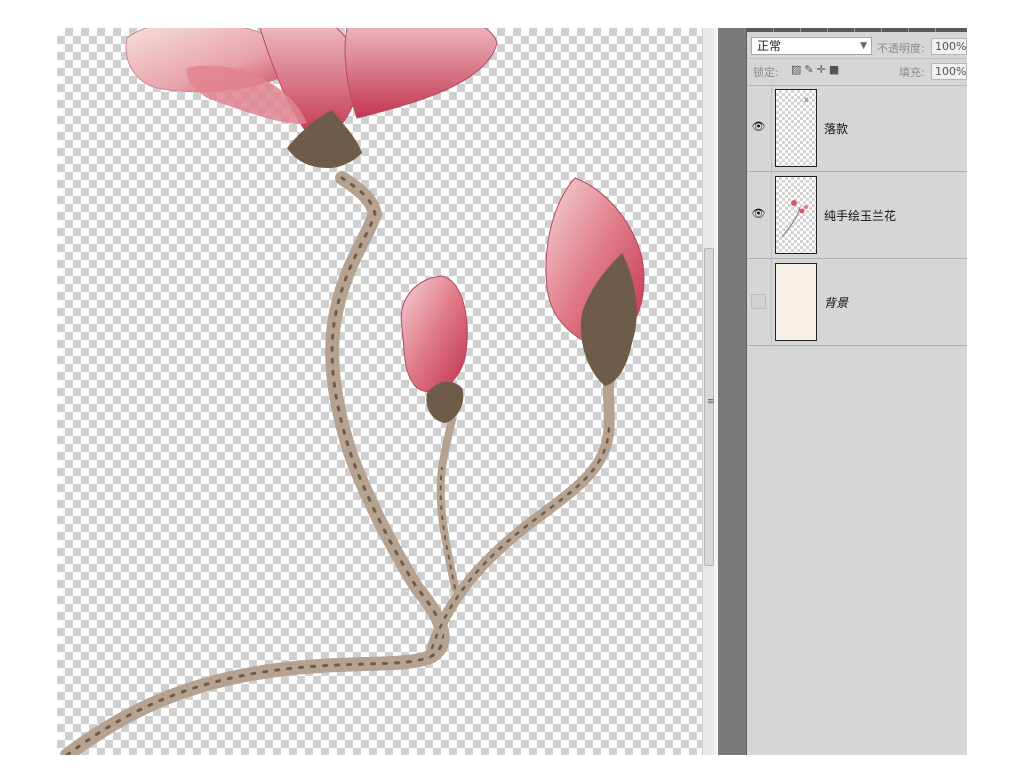  What do you see at coordinates (769, 46) in the screenshot?
I see `blend-mode-value: 正常` at bounding box center [769, 46].